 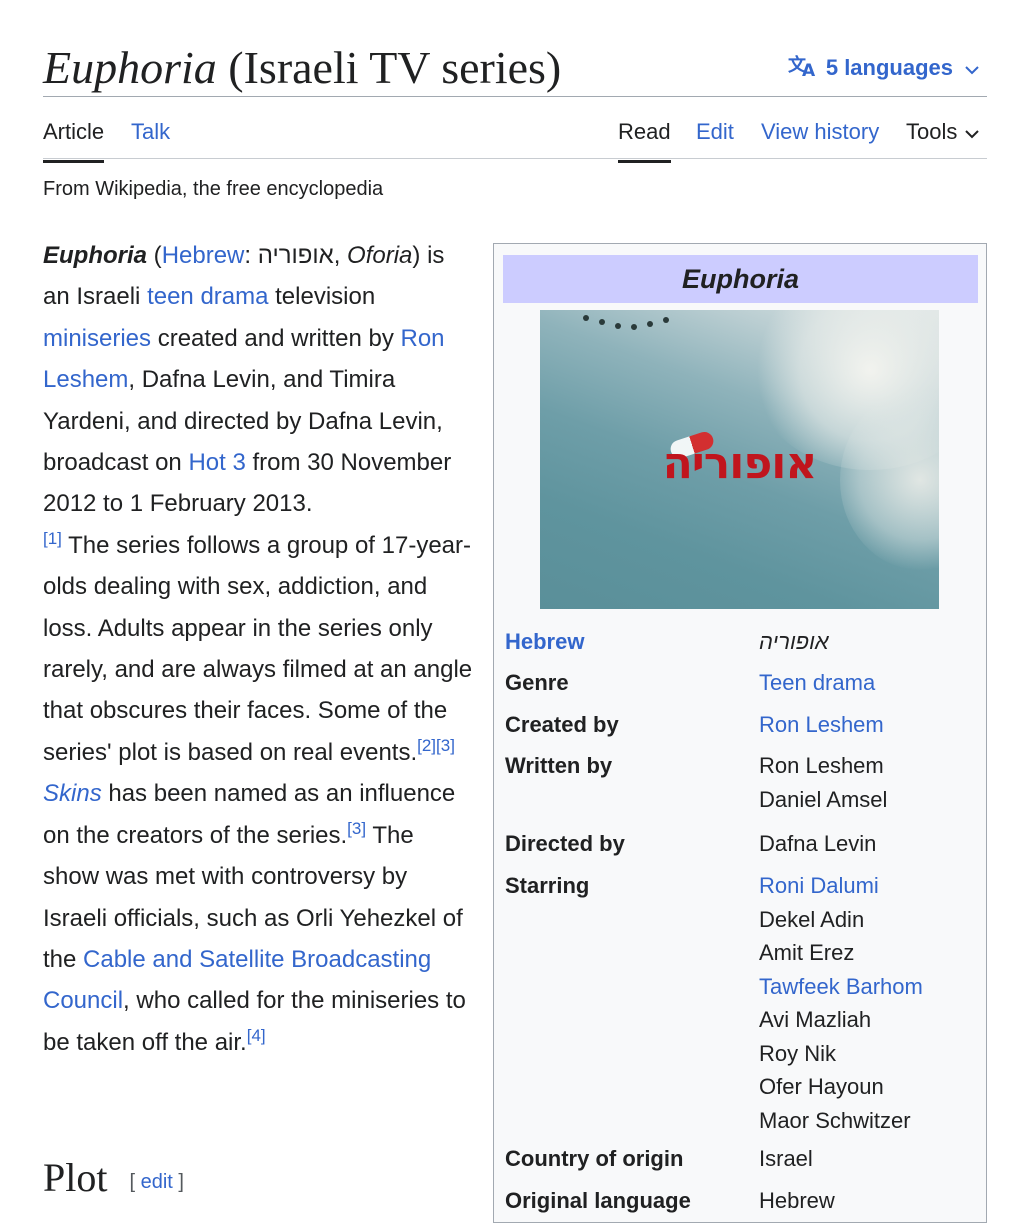 I want to click on lead-text: created and written by, so click(x=276, y=338).